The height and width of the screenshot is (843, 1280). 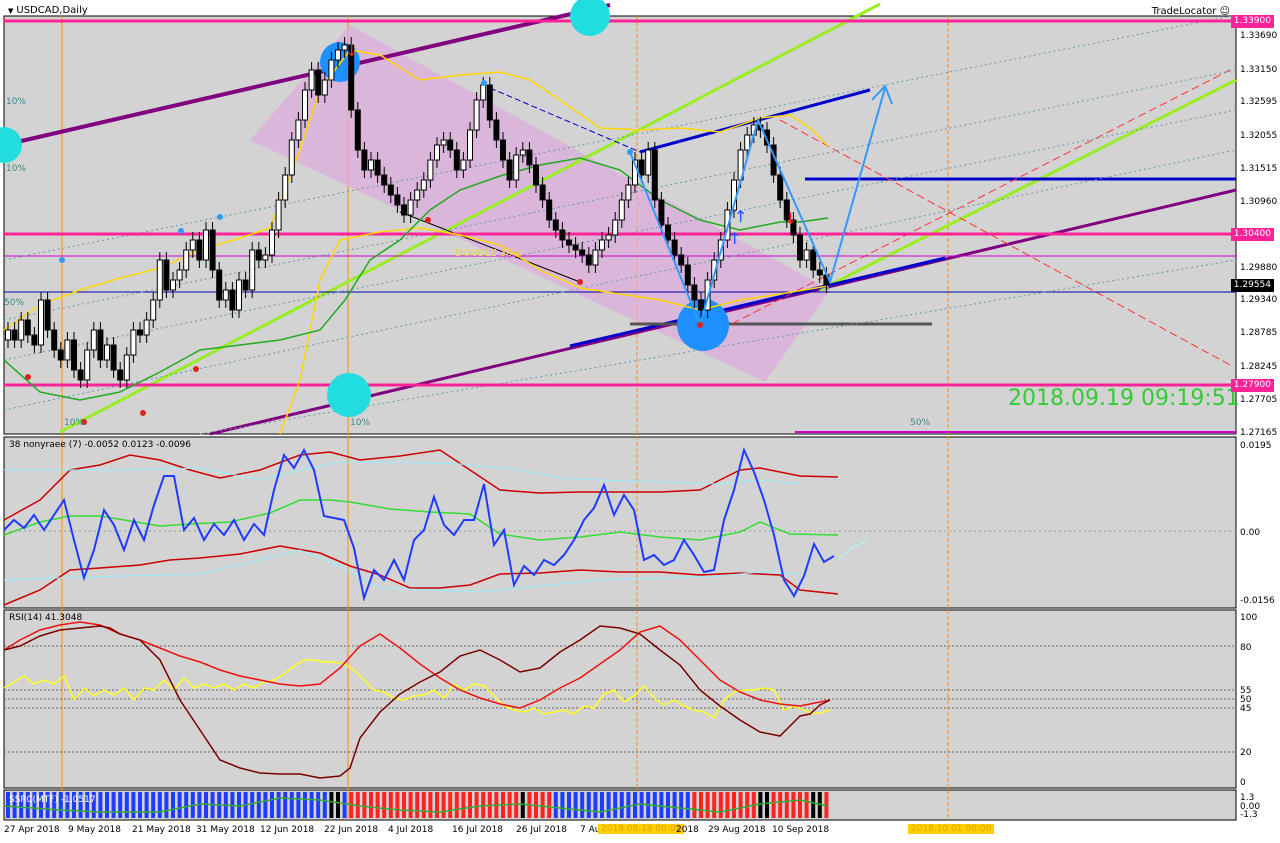 I want to click on svg-text: -0.0156, so click(x=1257, y=601).